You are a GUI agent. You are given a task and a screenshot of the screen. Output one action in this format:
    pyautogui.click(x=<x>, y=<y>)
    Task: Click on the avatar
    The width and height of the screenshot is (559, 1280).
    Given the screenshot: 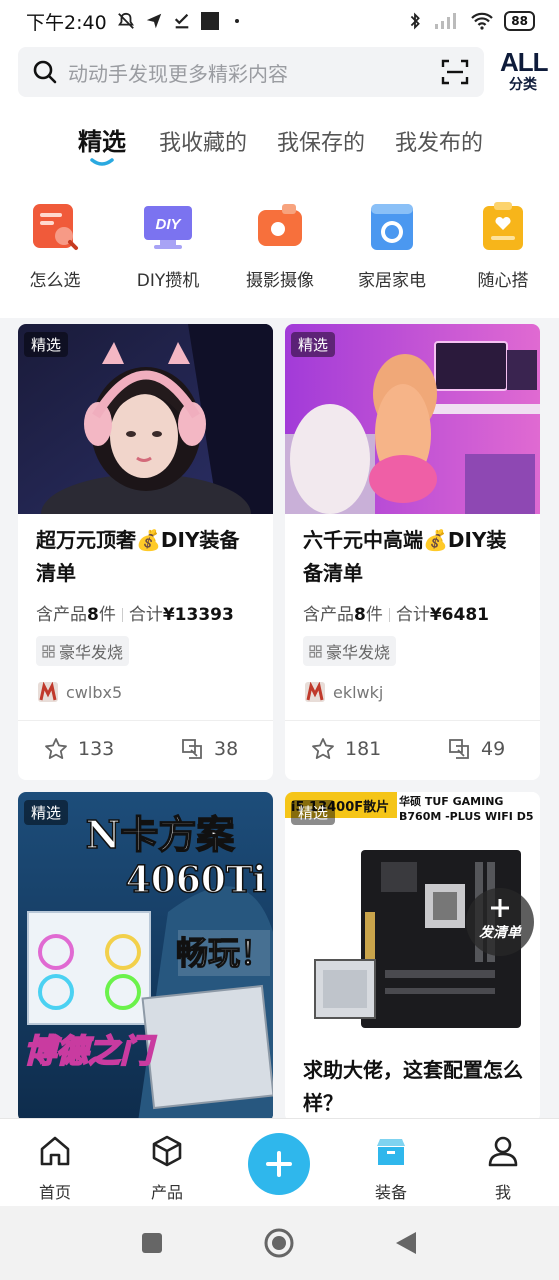 What is the action you would take?
    pyautogui.click(x=48, y=692)
    